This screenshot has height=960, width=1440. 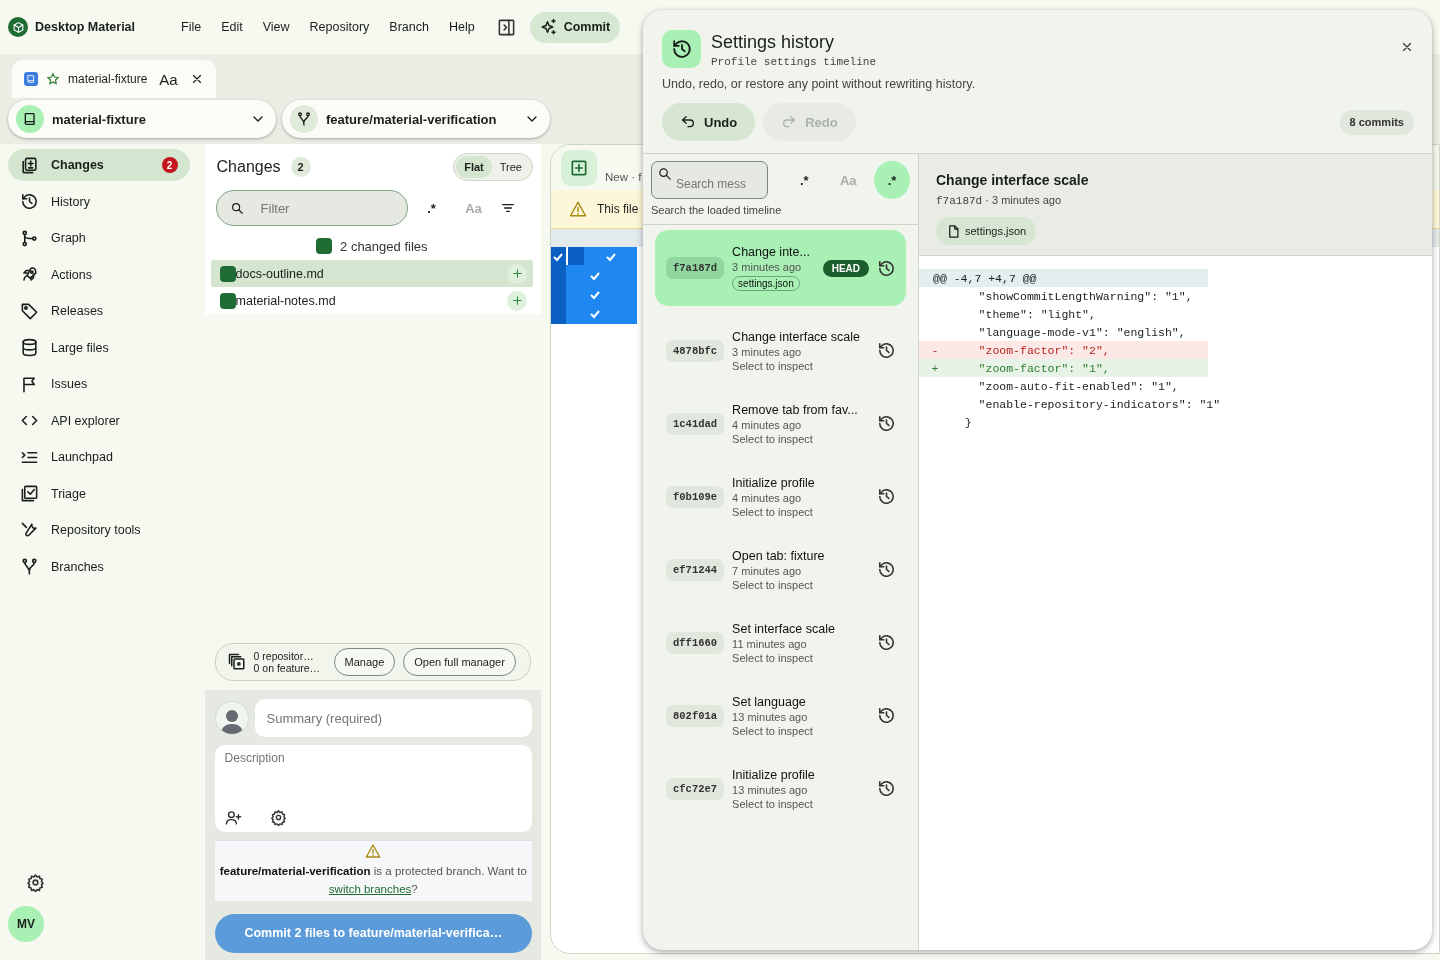 I want to click on commit-item: 1c41dad Remove tab from fav... 4 minutes ago Select to inspect, so click(x=780, y=423).